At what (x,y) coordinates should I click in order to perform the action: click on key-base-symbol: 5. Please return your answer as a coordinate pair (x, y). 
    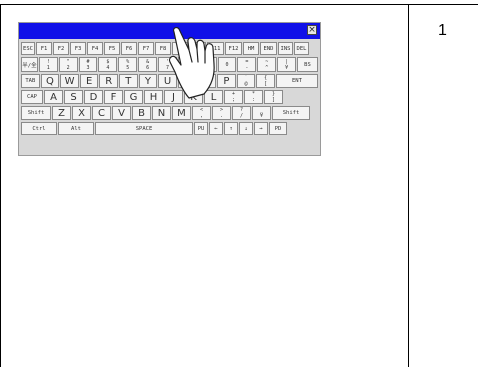
    Looking at the image, I should click on (128, 67).